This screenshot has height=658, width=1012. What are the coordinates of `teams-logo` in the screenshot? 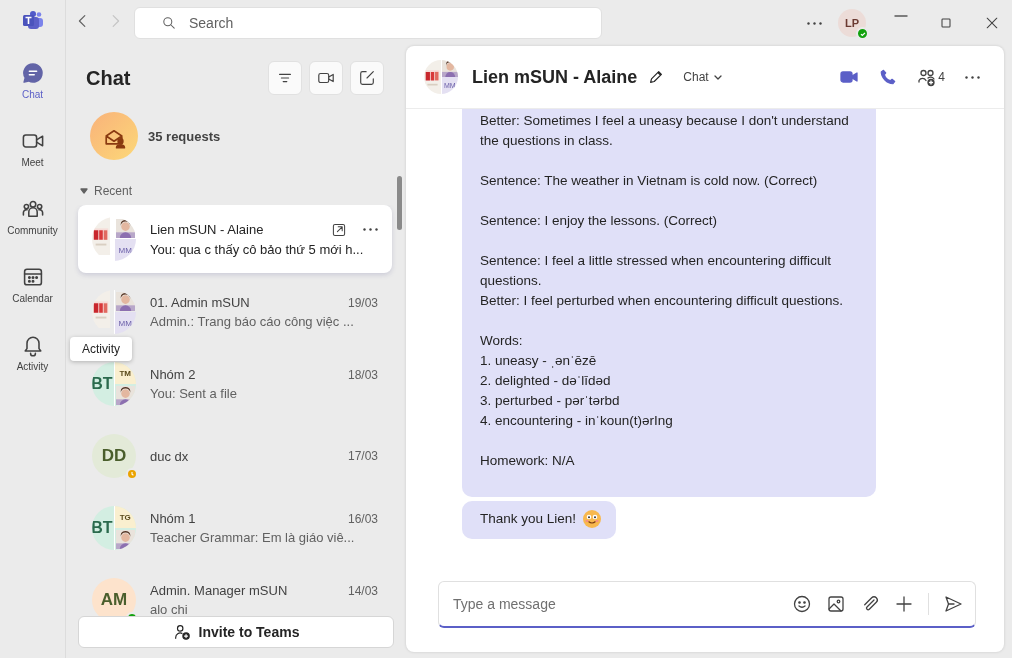 It's located at (32, 21).